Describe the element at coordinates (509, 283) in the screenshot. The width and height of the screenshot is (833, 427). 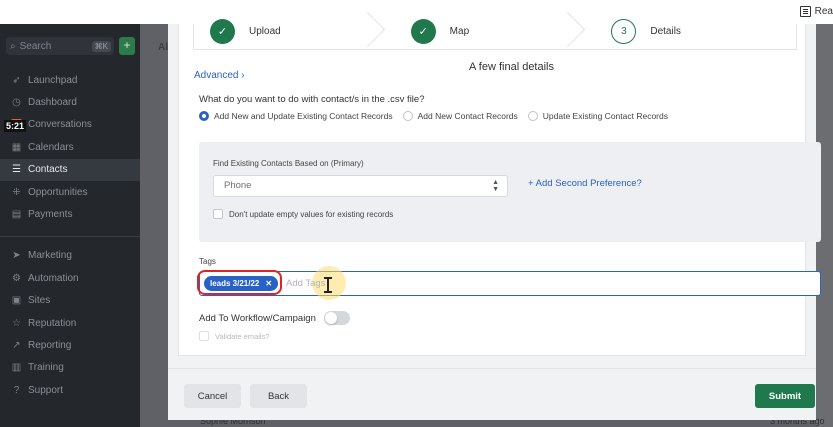
I see `tags-input: leads 3/21/22 ✕ Add Tags` at that location.